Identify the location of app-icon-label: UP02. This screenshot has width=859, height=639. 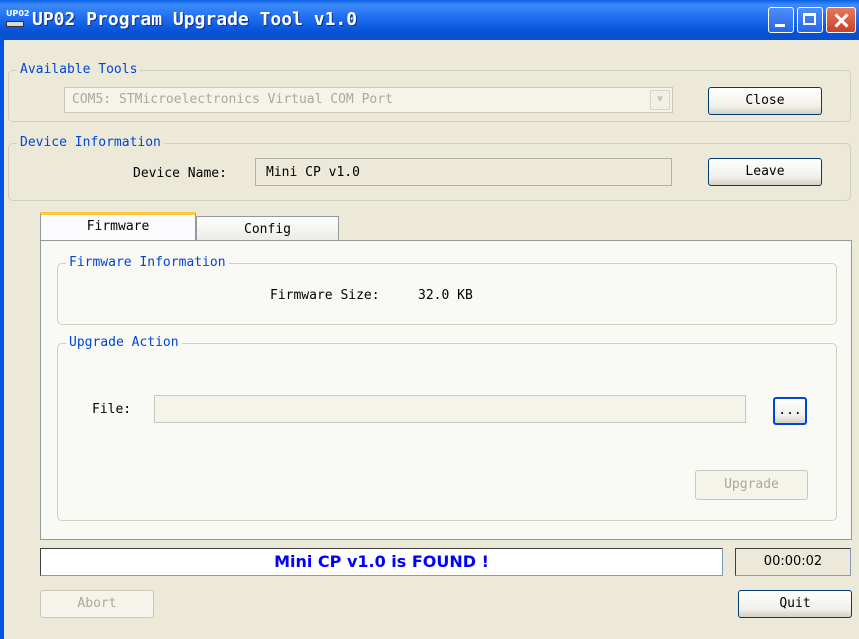
(18, 13).